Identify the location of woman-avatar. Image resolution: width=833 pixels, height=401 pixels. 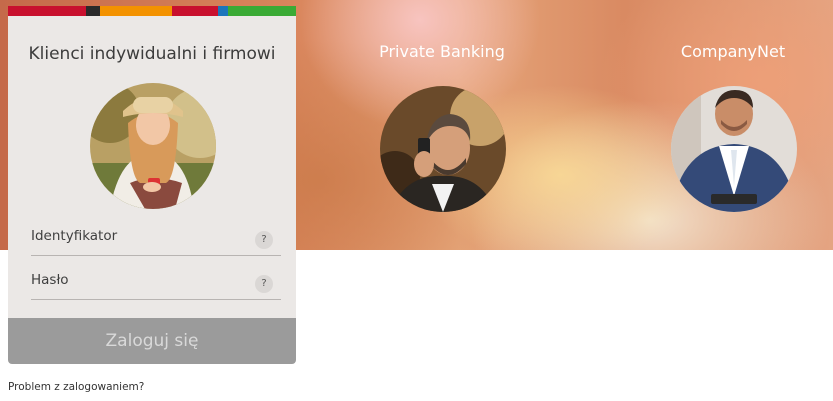
(153, 146).